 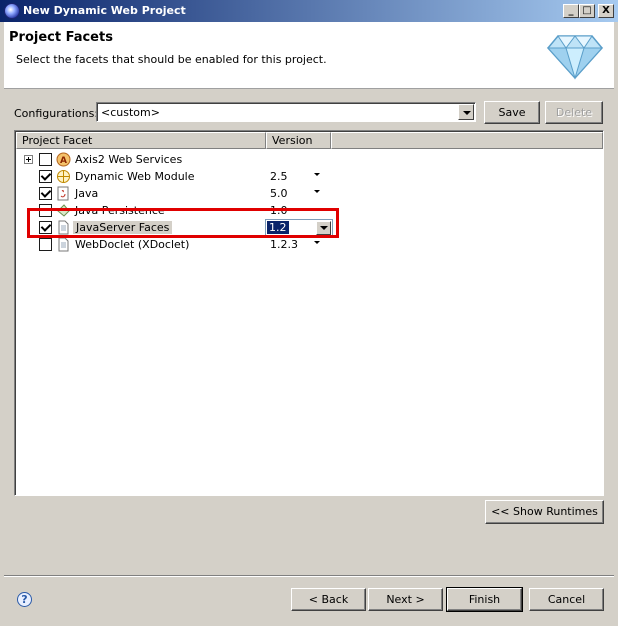 I want to click on java-icon, so click(x=63, y=193).